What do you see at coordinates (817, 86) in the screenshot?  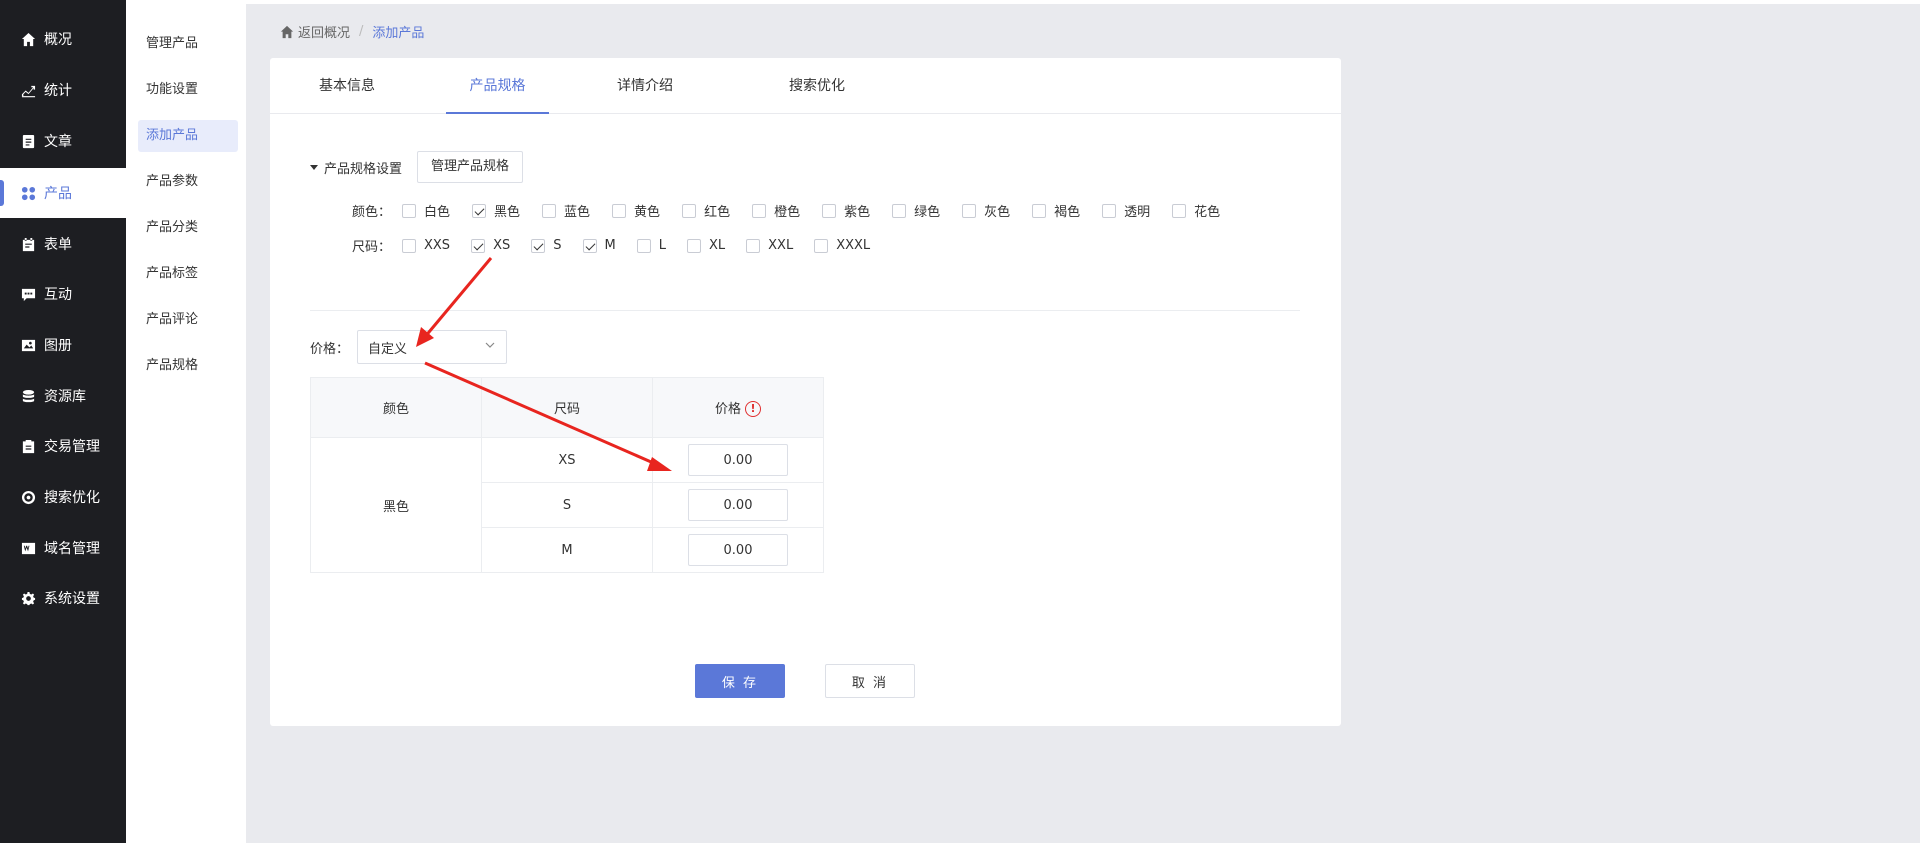 I see `tab-seo: 搜索优化` at bounding box center [817, 86].